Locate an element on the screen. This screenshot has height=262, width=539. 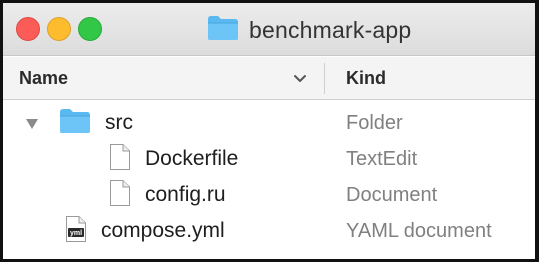
list-item-kind: YAML document is located at coordinates (419, 231).